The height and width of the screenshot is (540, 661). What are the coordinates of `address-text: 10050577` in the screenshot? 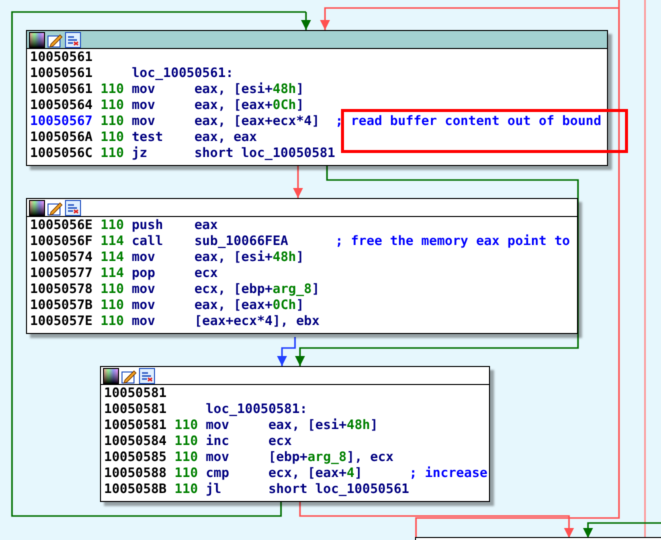 It's located at (62, 274).